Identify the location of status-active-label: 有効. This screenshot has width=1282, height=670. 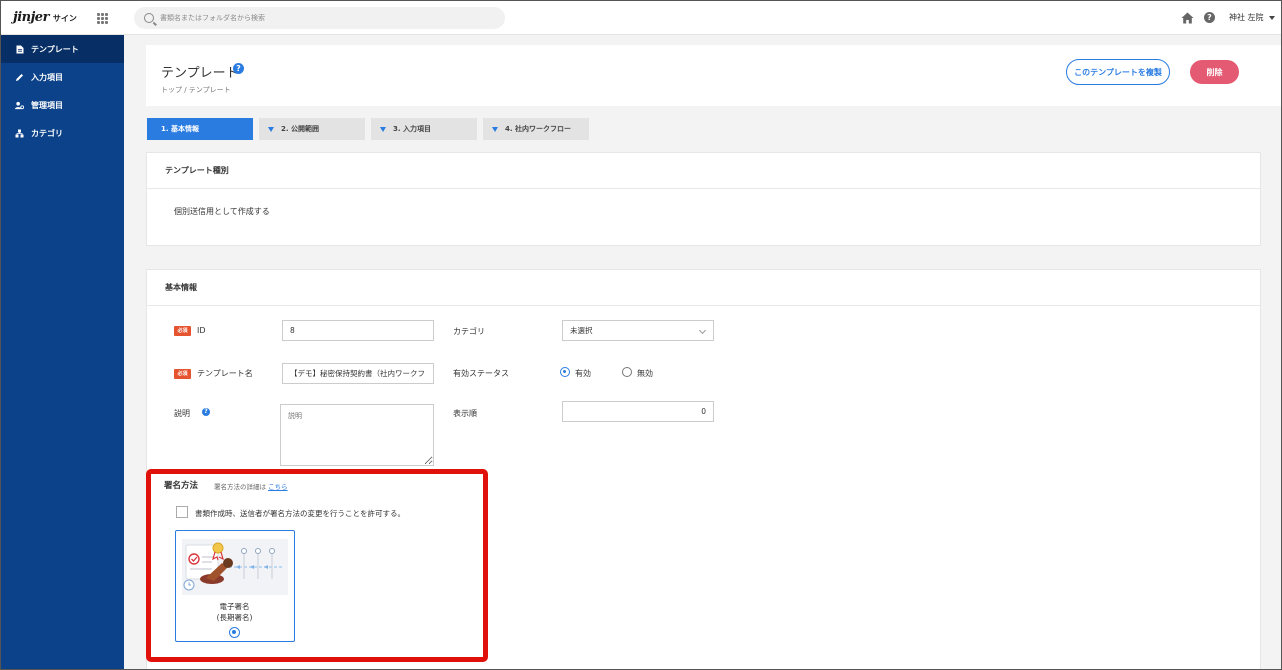
(583, 373).